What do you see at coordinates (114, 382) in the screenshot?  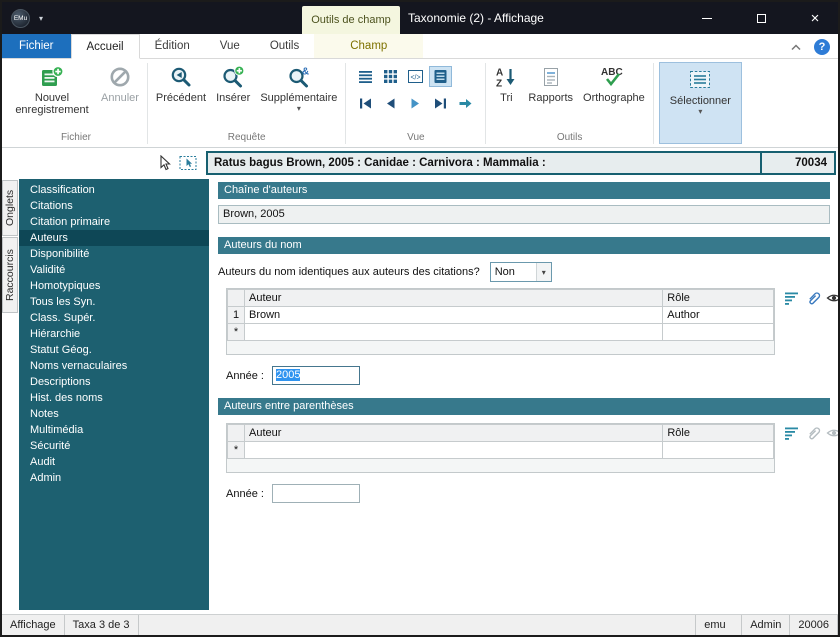 I see `sidebar-item-descriptions: Descriptions` at bounding box center [114, 382].